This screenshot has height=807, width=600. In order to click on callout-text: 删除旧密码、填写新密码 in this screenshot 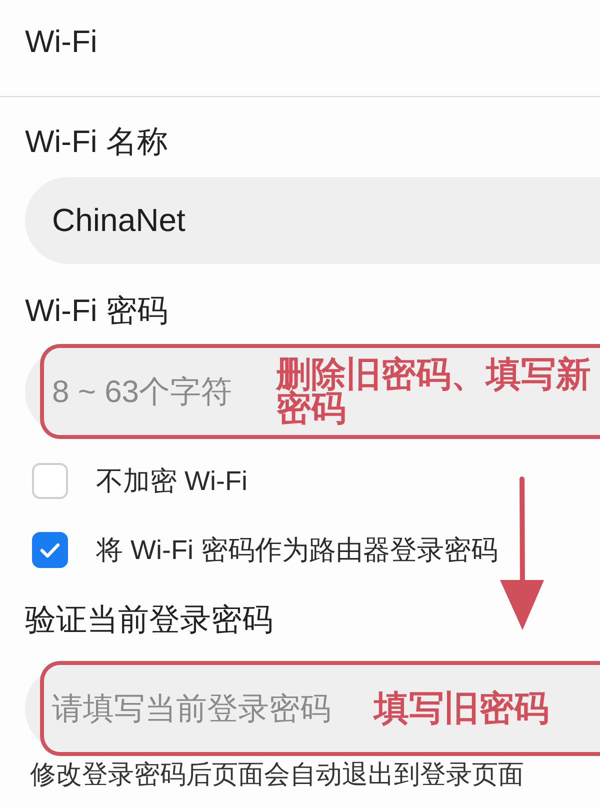, I will do `click(433, 392)`.